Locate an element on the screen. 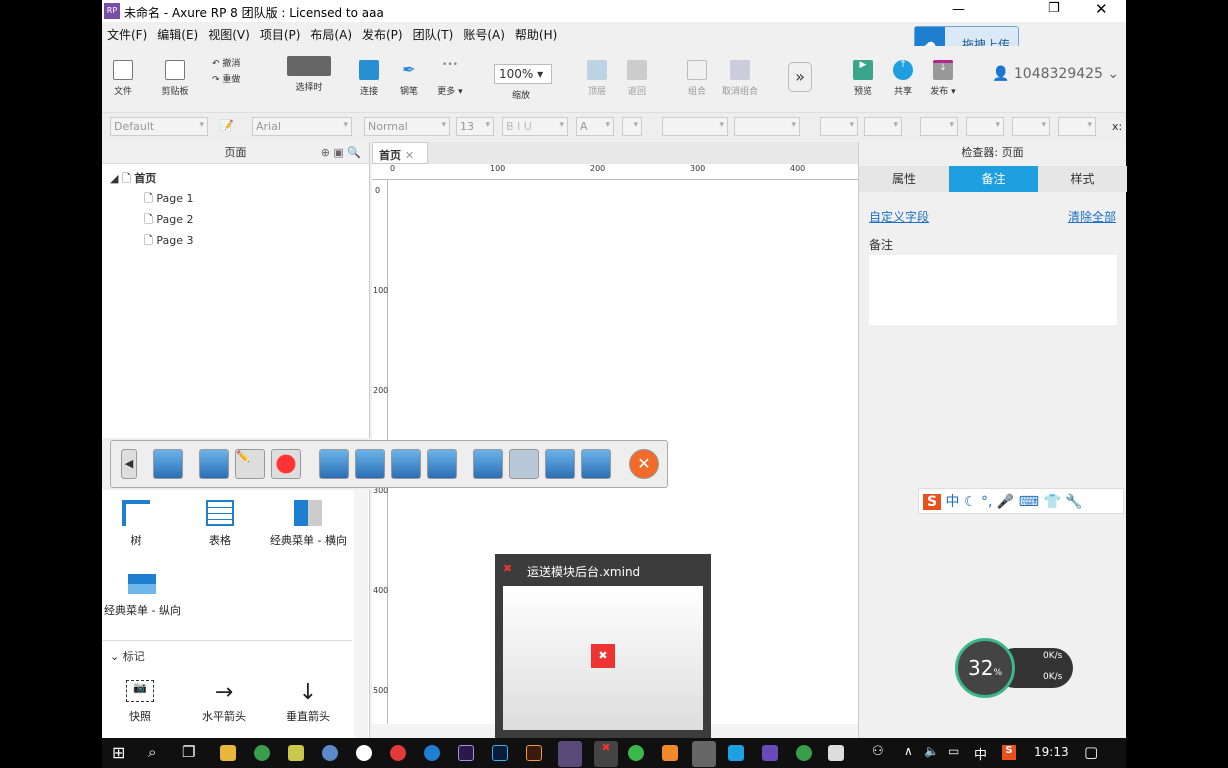 This screenshot has width=1228, height=768. menu-project: 项目(P) is located at coordinates (280, 34).